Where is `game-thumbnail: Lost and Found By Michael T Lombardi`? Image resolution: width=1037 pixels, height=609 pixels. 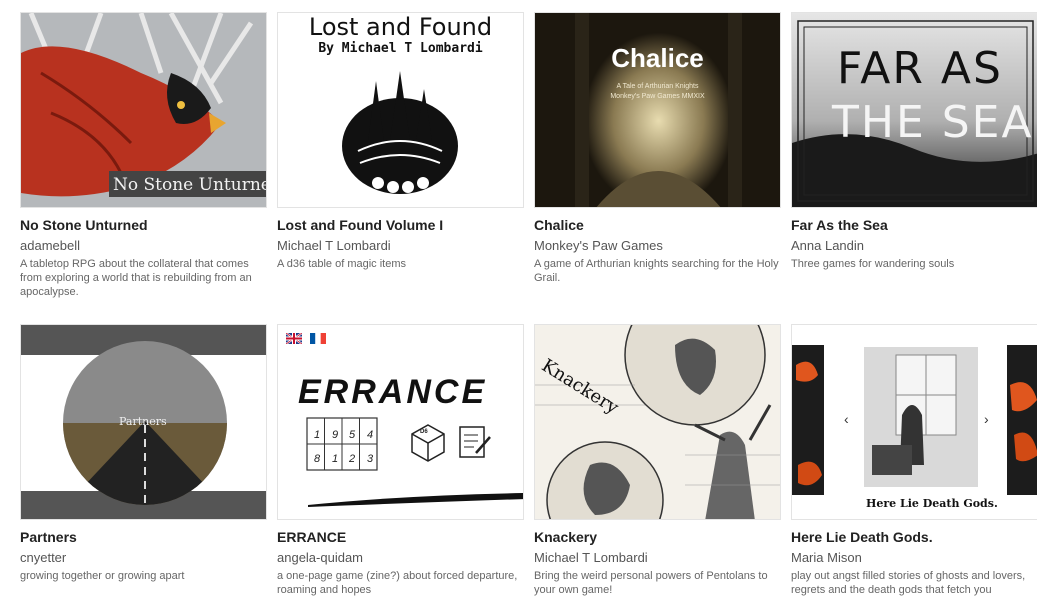
game-thumbnail: Lost and Found By Michael T Lombardi is located at coordinates (400, 110).